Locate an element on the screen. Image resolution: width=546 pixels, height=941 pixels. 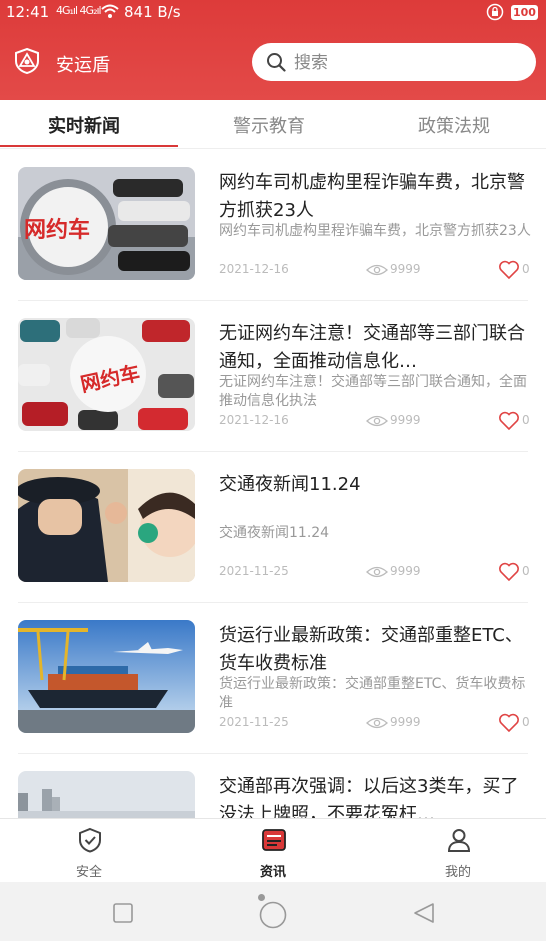
back-button-icon is located at coordinates (424, 913).